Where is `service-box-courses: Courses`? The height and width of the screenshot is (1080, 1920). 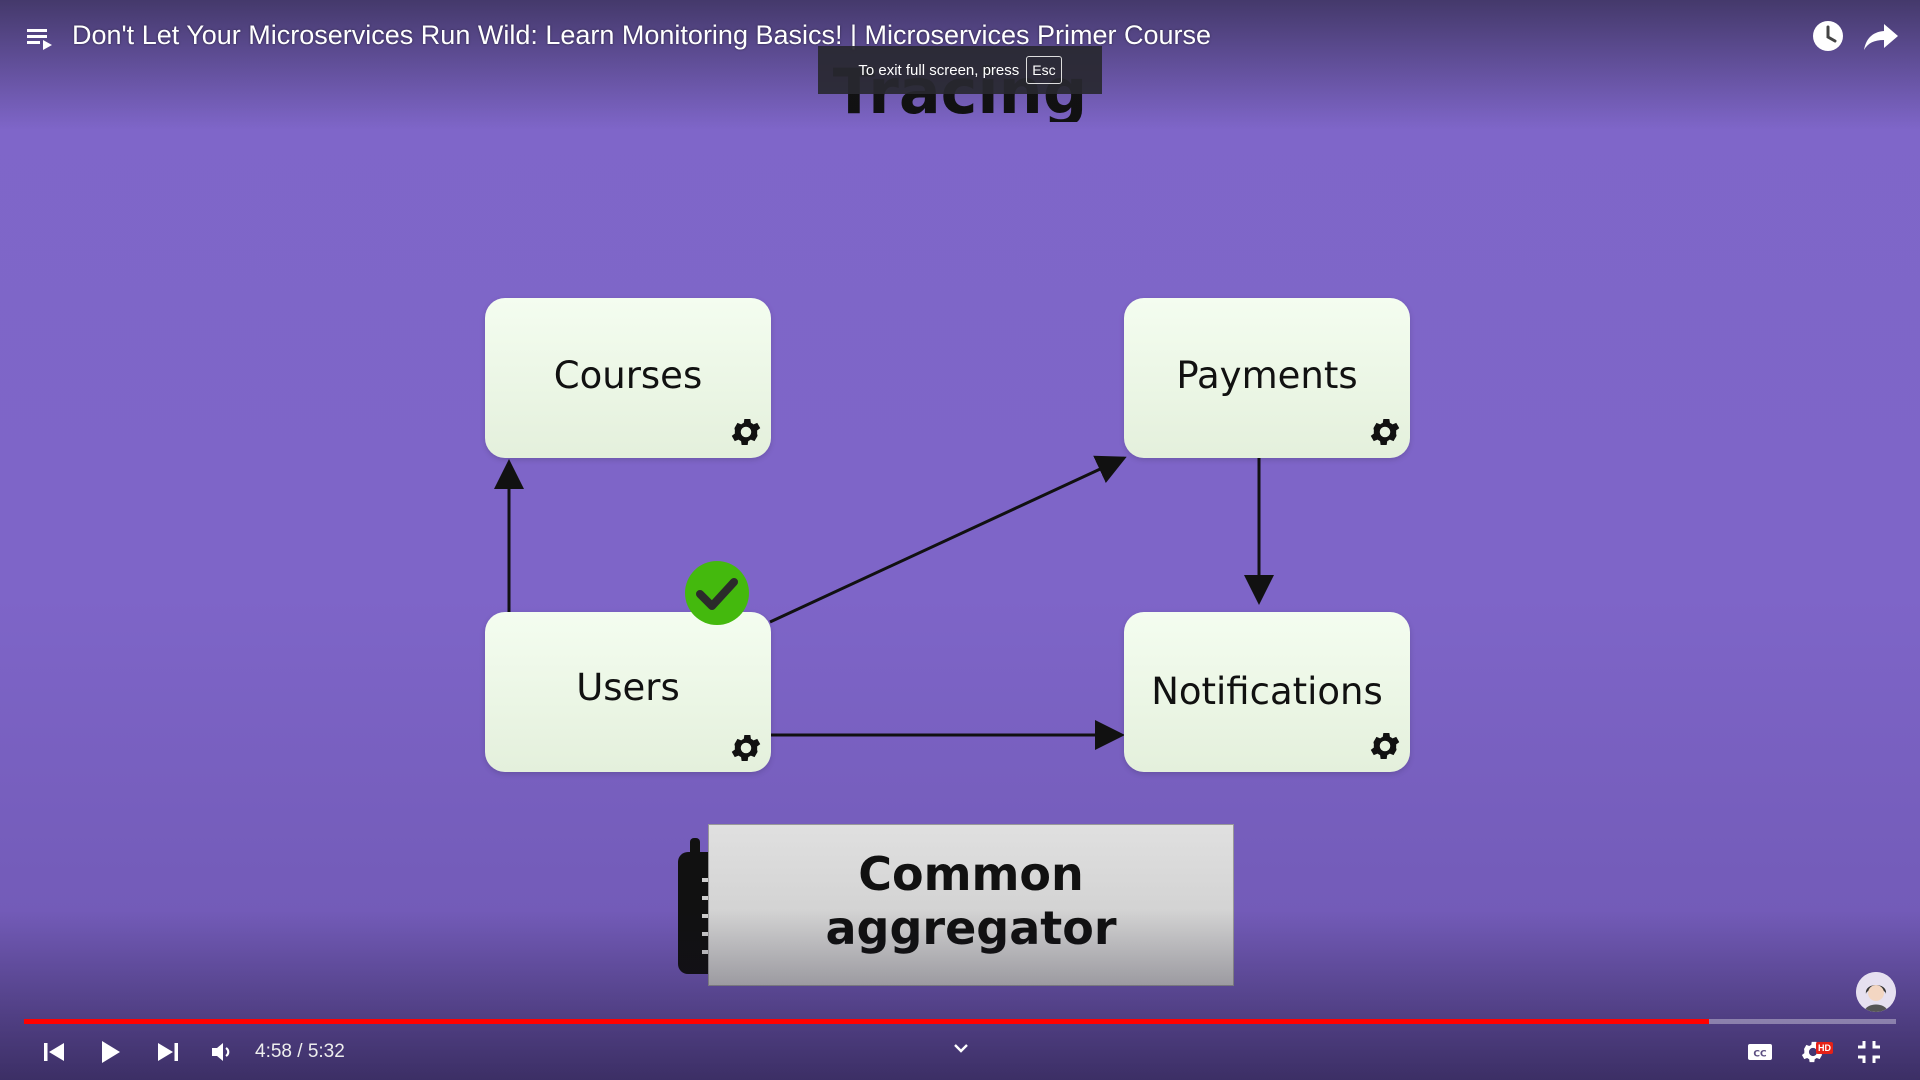
service-box-courses: Courses is located at coordinates (628, 378).